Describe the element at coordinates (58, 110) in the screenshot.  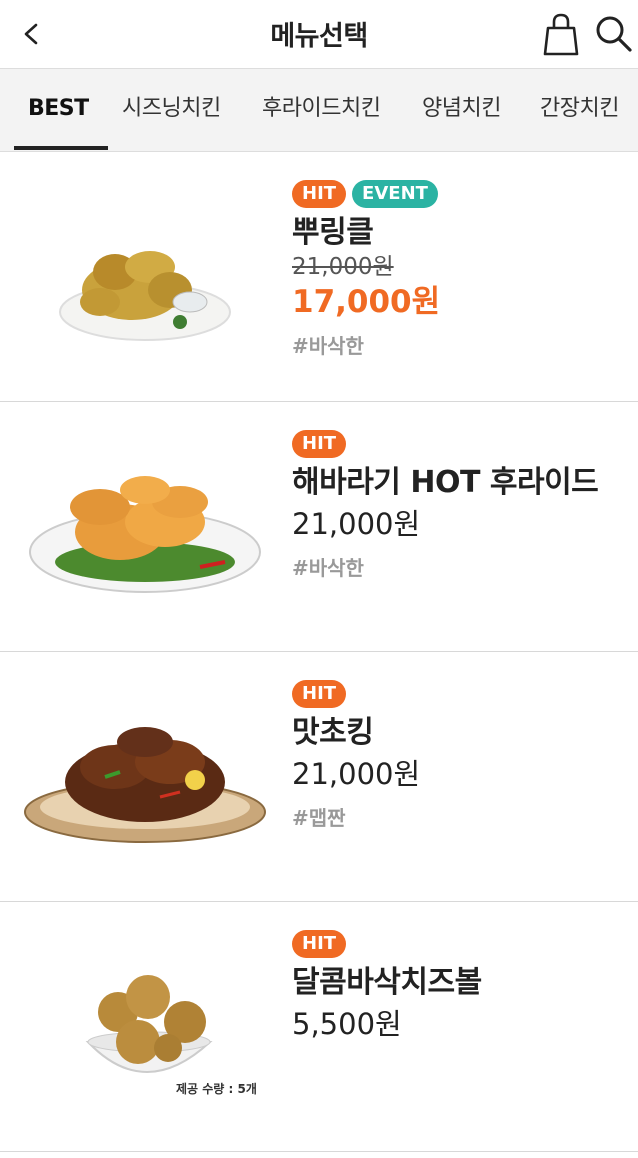
I see `tab-best: BEST` at that location.